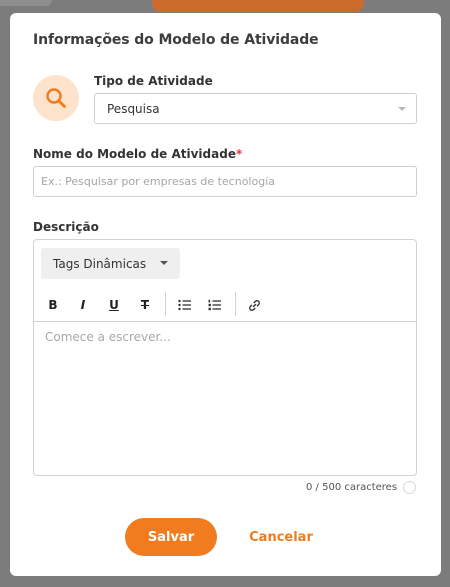 This screenshot has width=450, height=587. Describe the element at coordinates (133, 108) in the screenshot. I see `activity-type-value: Pesquisa` at that location.